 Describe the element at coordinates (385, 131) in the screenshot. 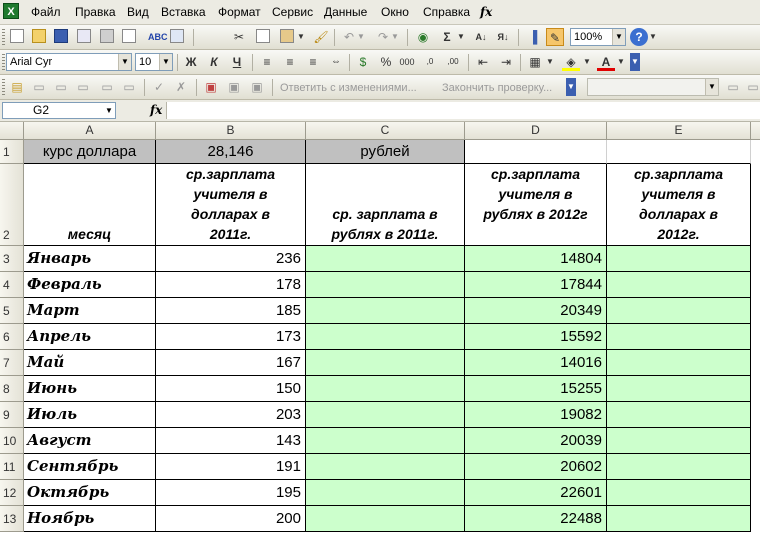

I see `column-header-c: C` at that location.